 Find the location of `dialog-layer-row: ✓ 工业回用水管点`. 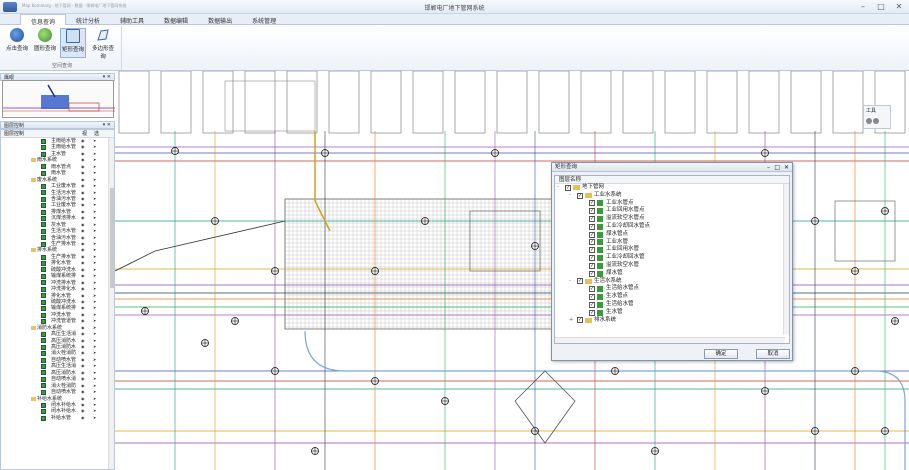

dialog-layer-row: ✓ 工业回用水管点 is located at coordinates (672, 211).